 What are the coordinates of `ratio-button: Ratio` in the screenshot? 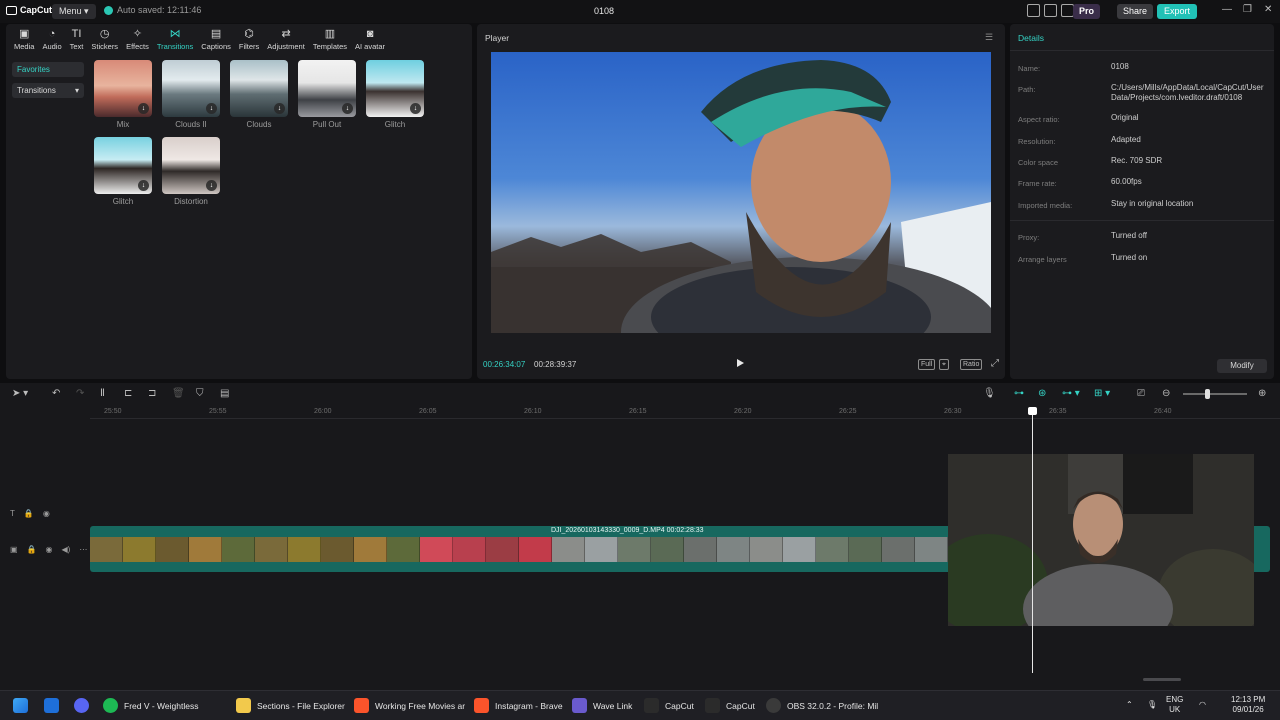 It's located at (971, 364).